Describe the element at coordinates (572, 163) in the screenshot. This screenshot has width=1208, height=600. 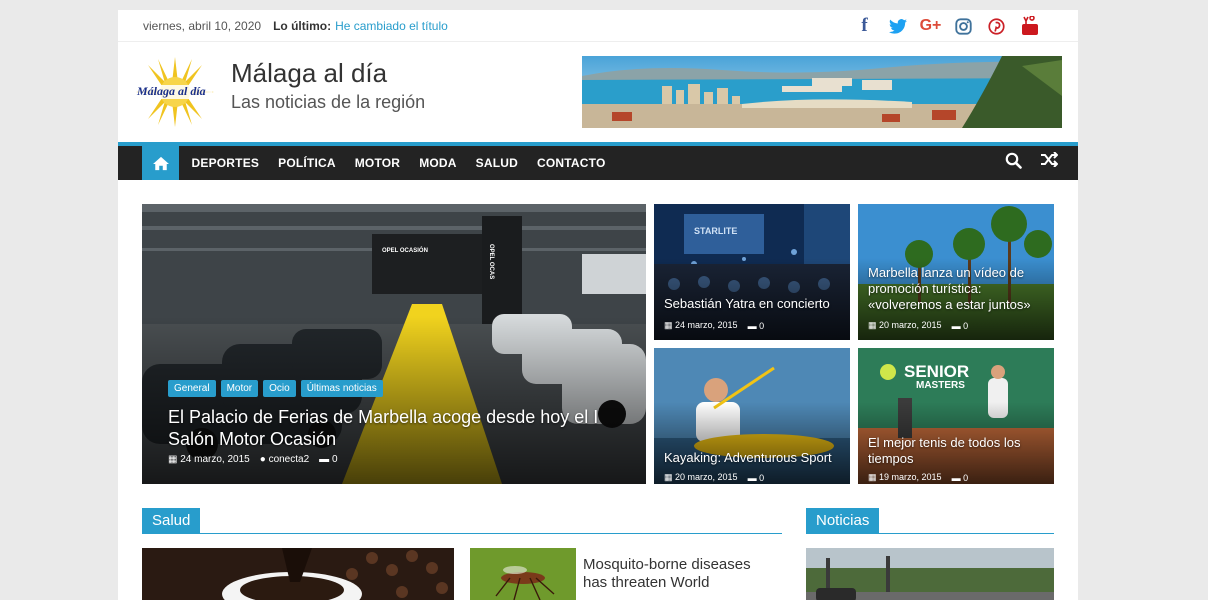
I see `nav-item-contacto: CONTACTO` at that location.